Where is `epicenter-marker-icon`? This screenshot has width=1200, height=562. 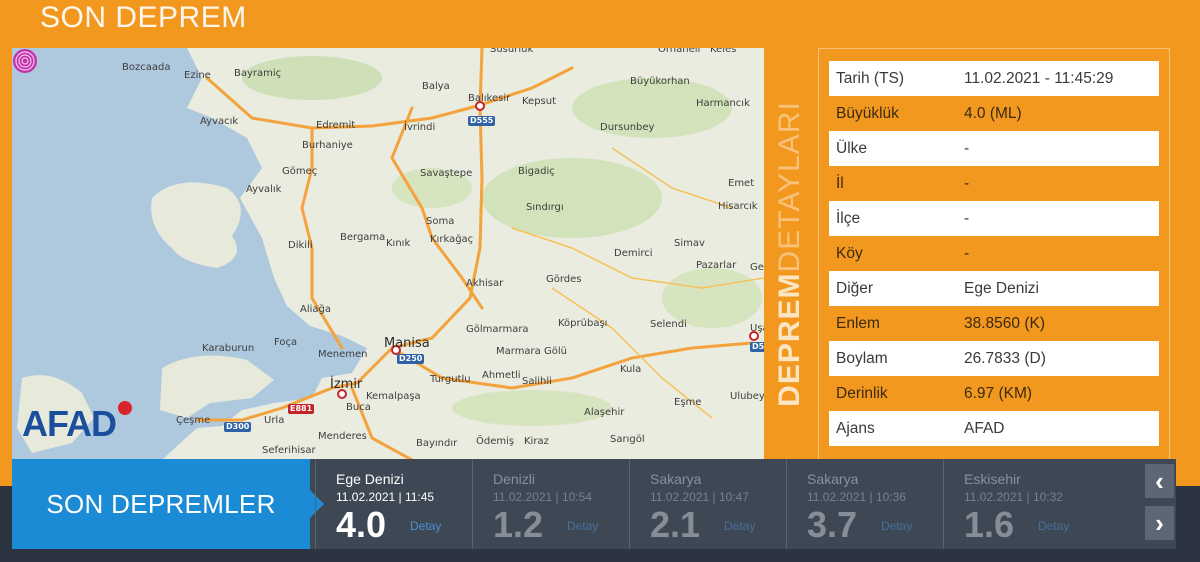 epicenter-marker-icon is located at coordinates (25, 61).